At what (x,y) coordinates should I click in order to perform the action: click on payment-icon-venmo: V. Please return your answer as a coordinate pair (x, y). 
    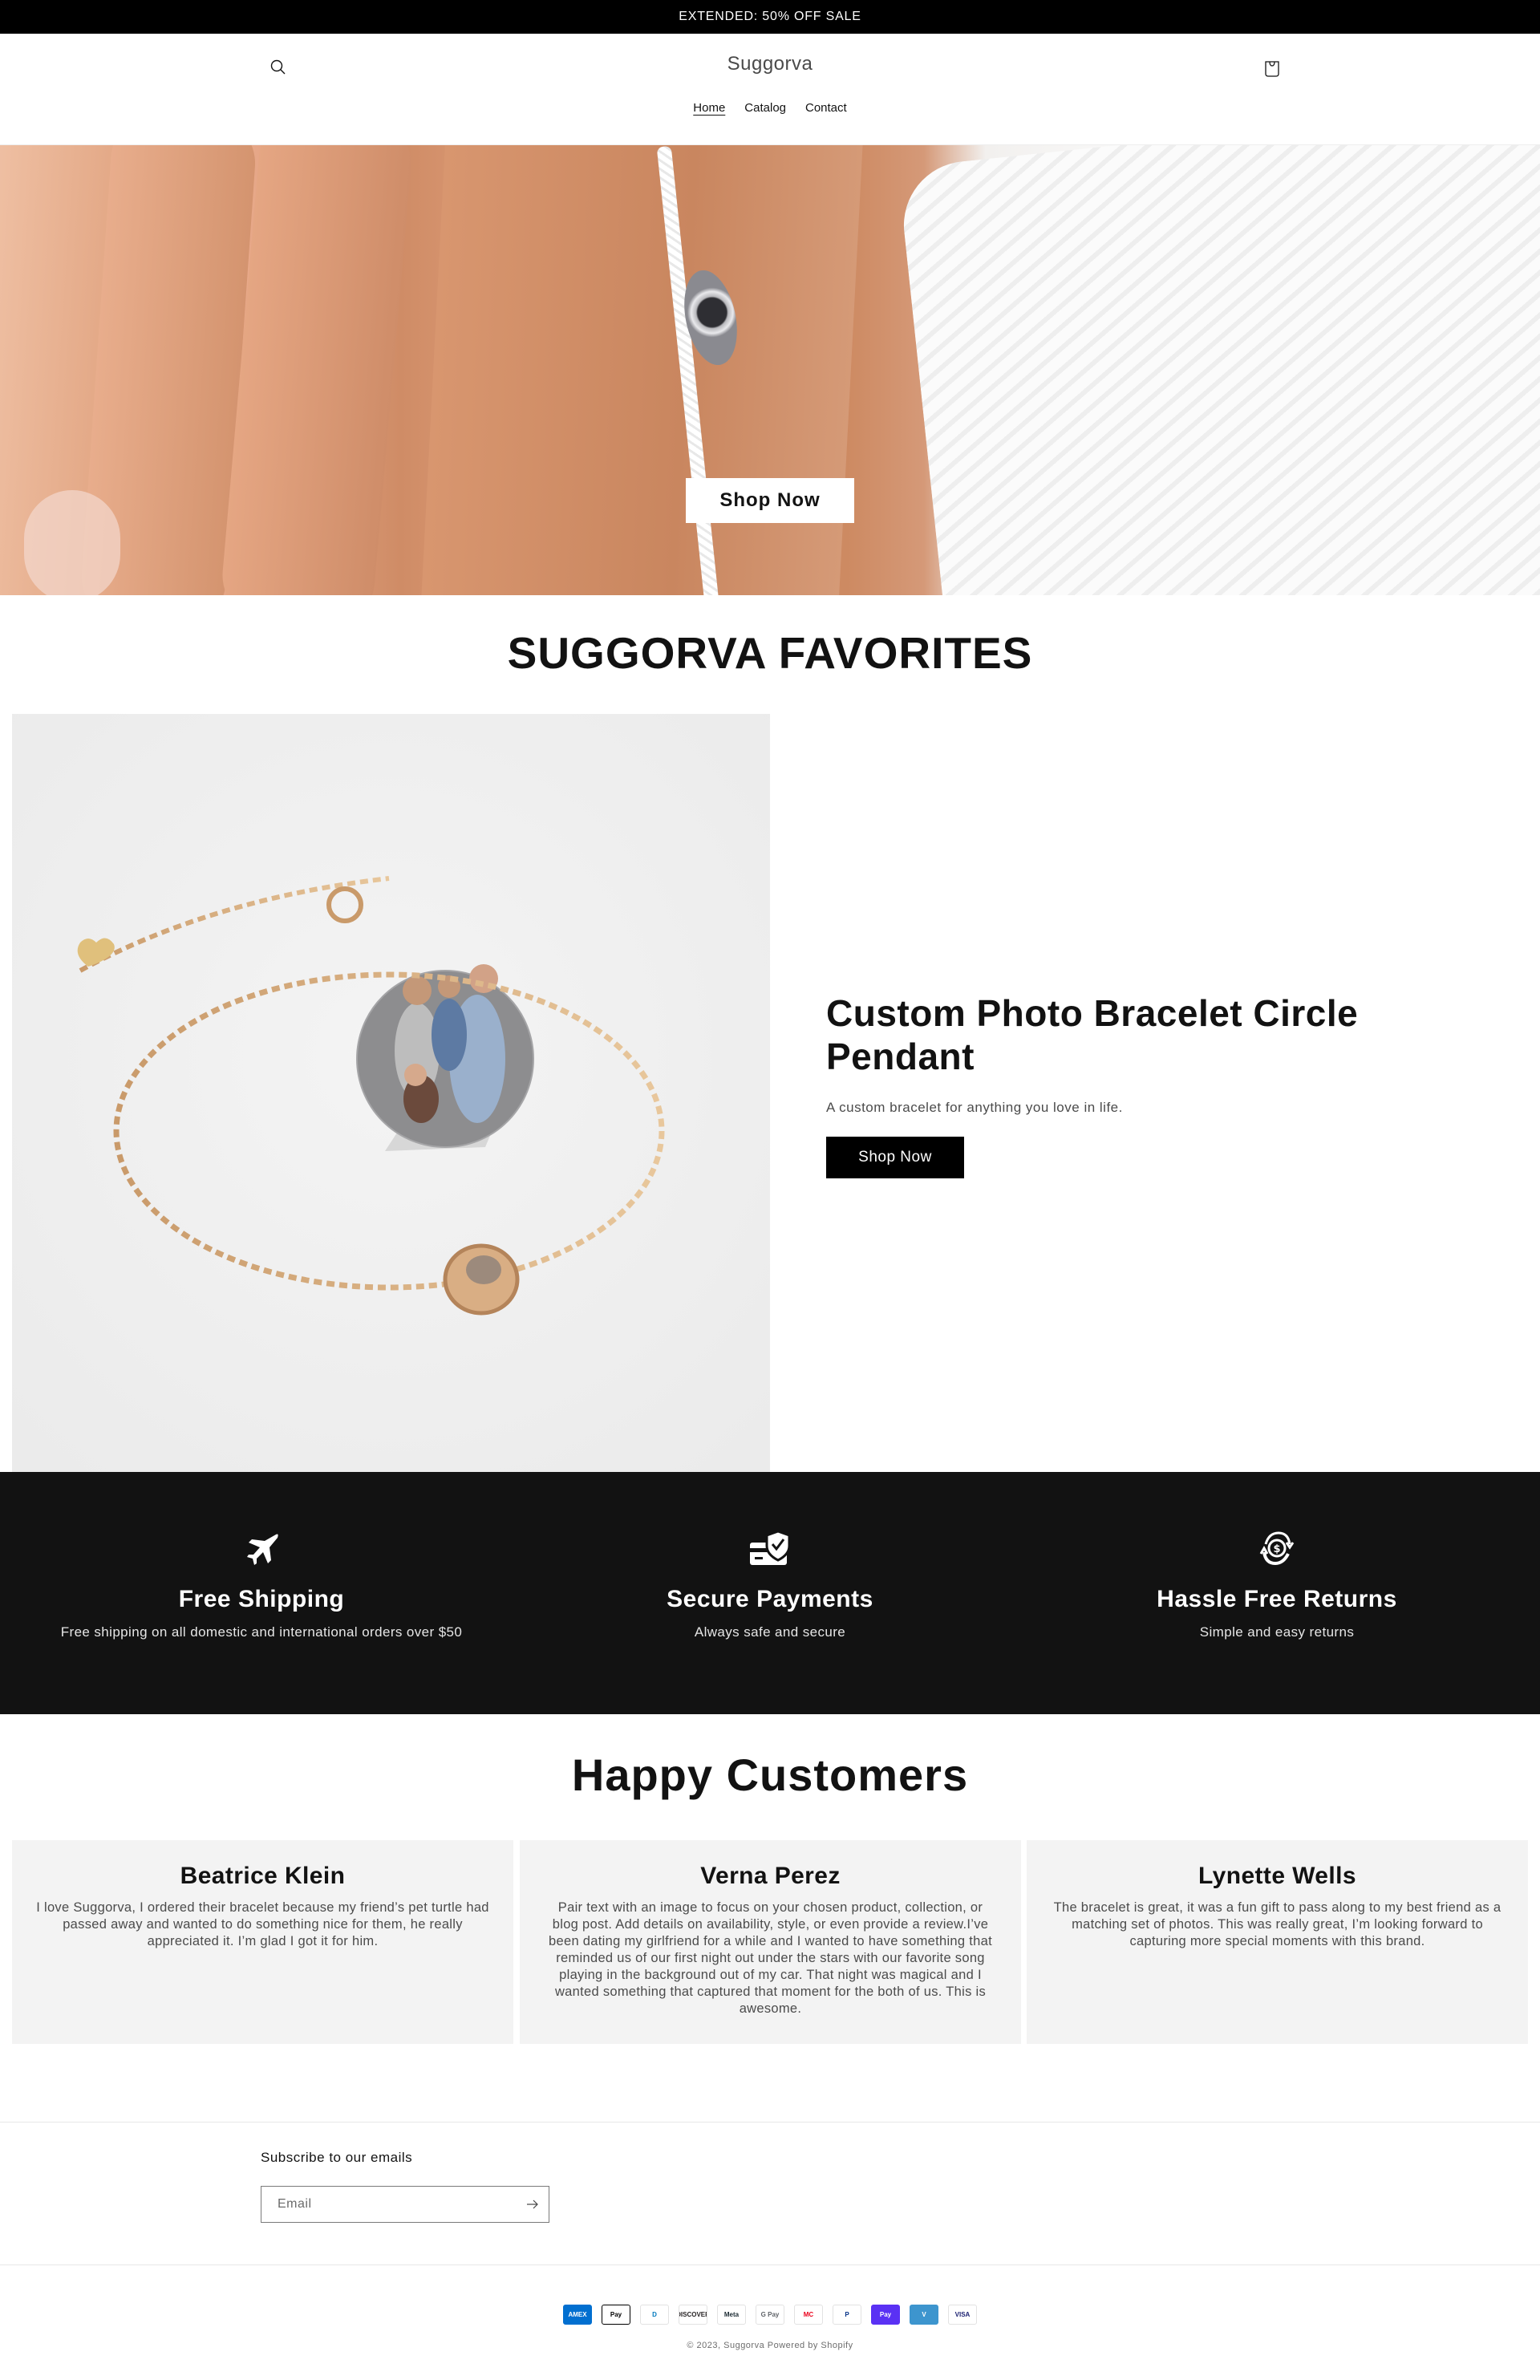
    Looking at the image, I should click on (924, 2315).